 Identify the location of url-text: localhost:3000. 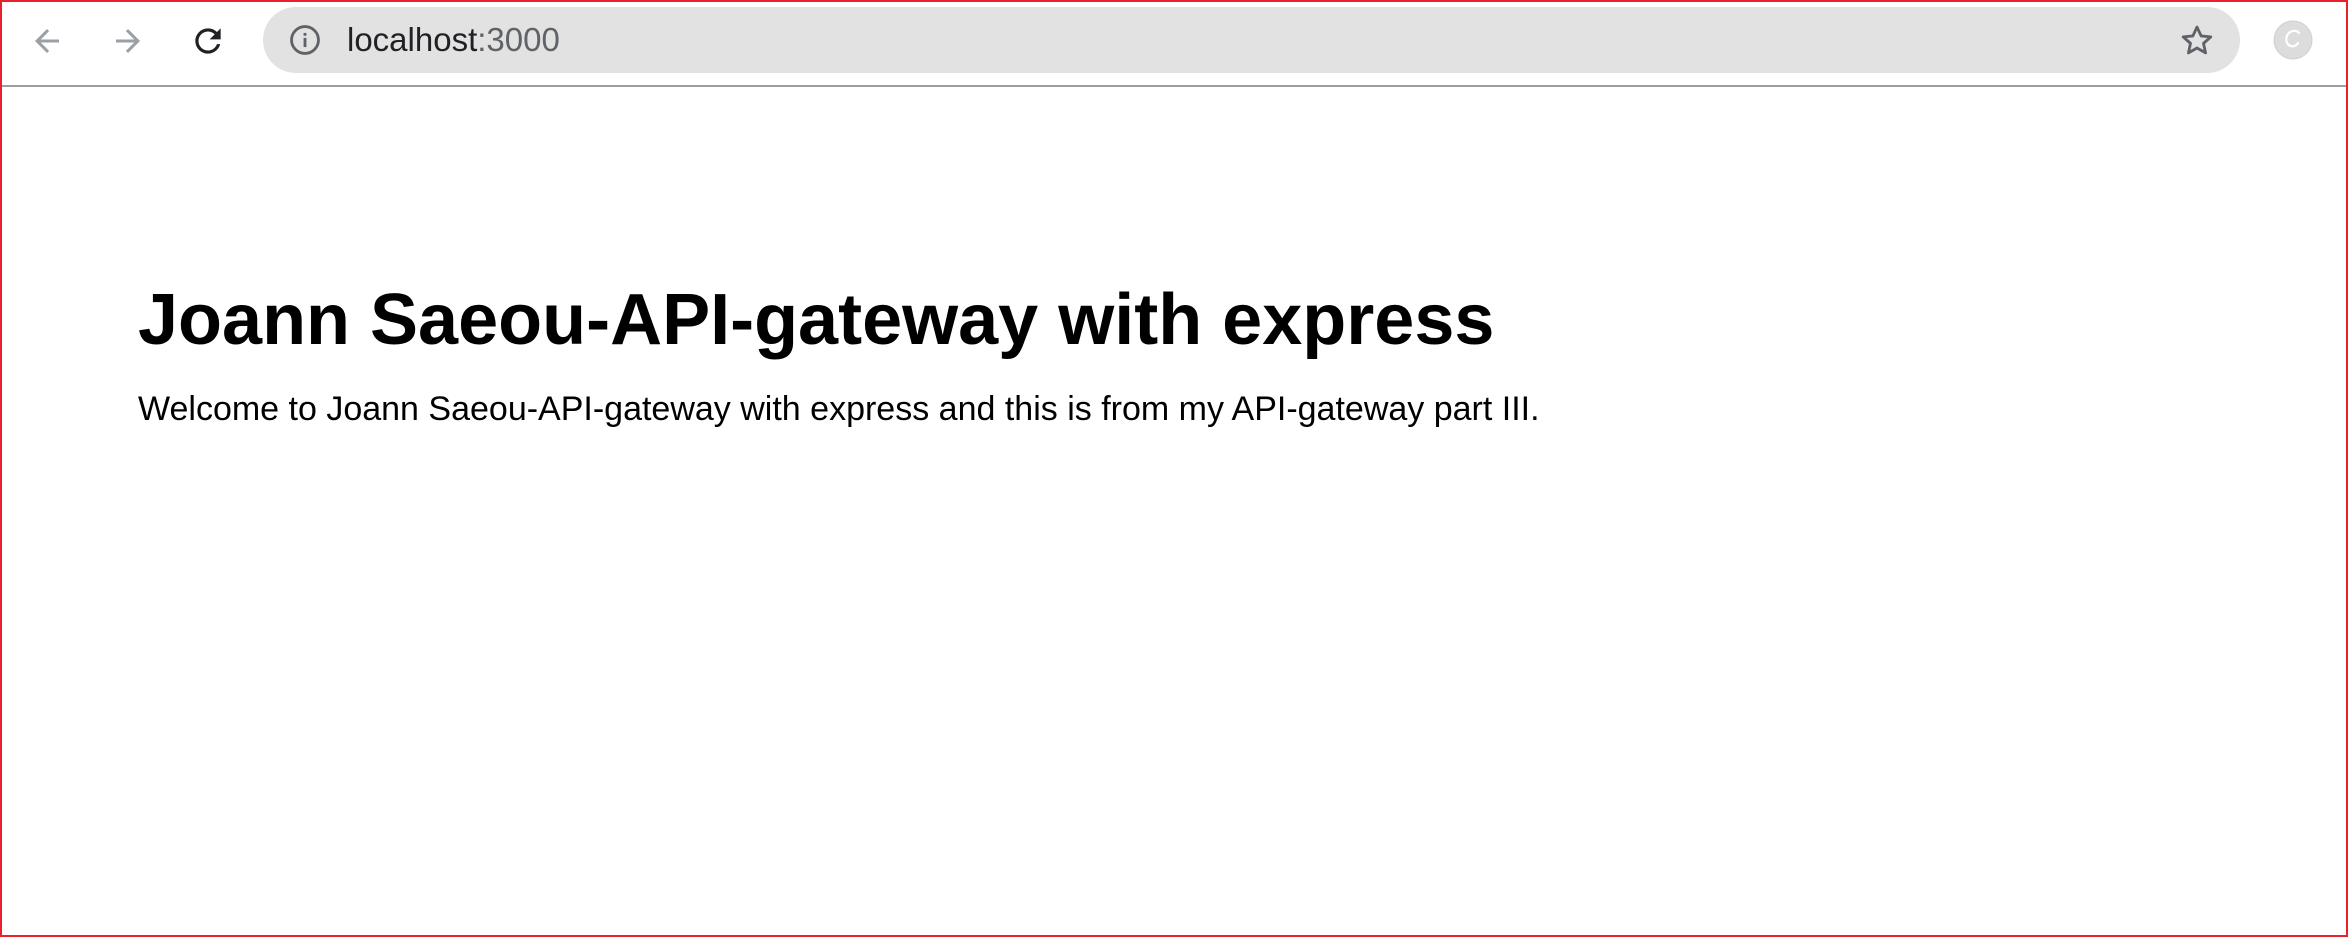
(453, 40).